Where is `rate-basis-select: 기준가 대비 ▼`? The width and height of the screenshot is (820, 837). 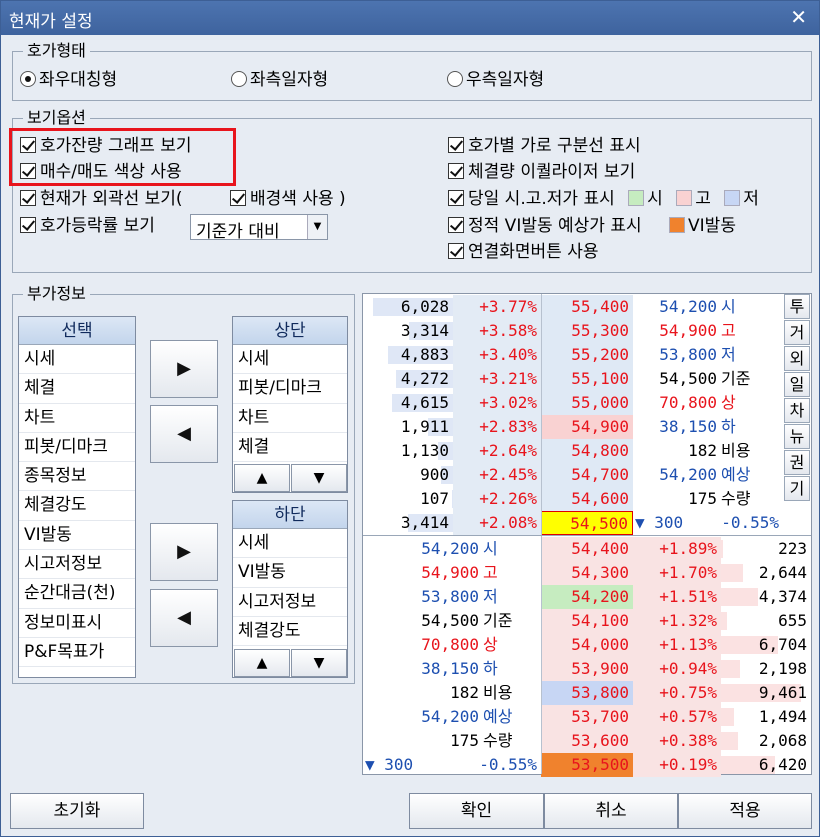
rate-basis-select: 기준가 대비 ▼ is located at coordinates (259, 228).